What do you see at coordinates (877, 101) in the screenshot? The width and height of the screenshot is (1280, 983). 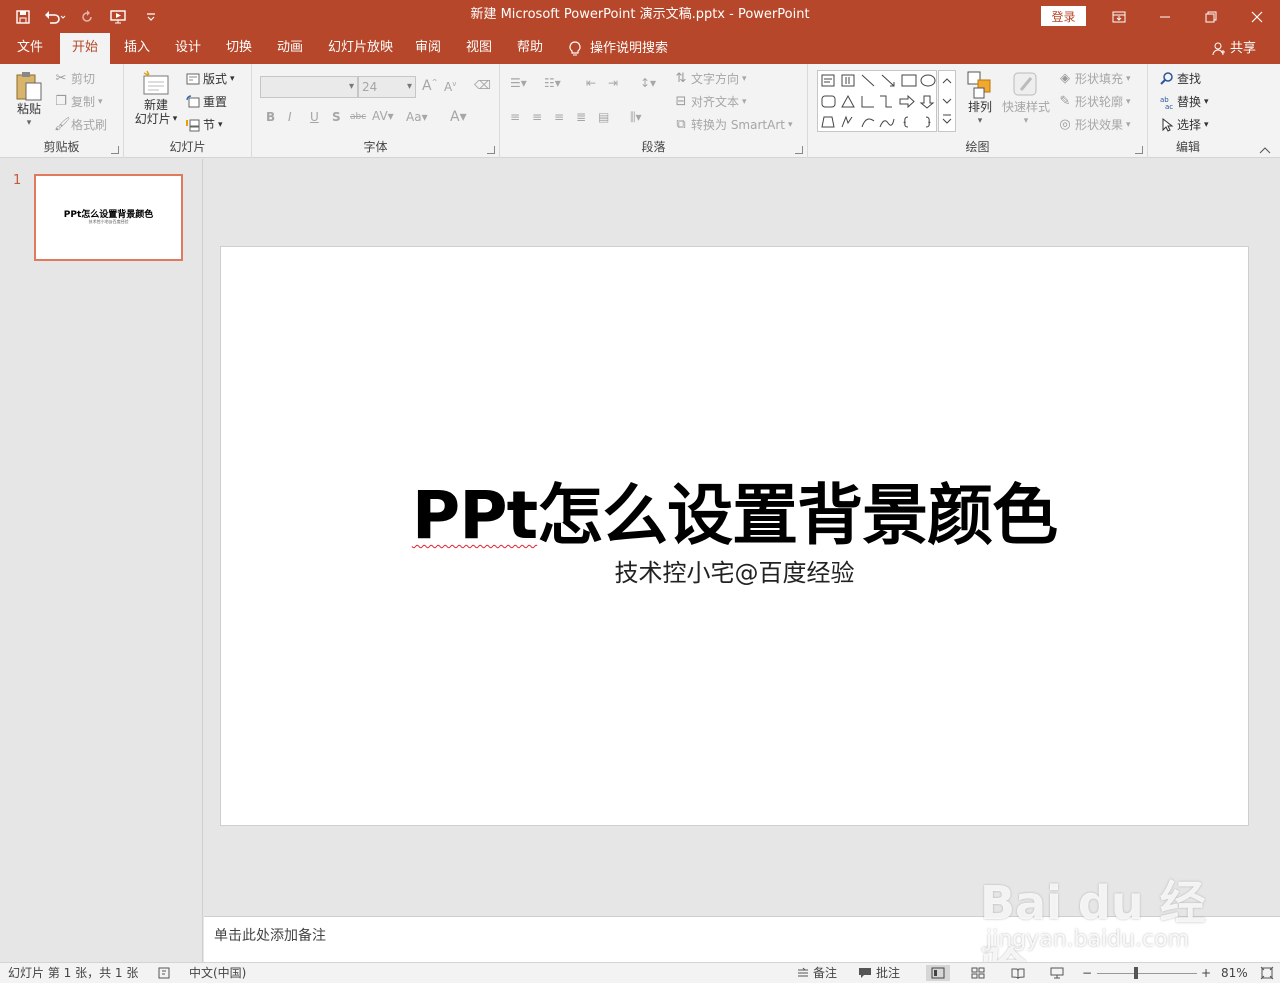 I see `shapes-gallery` at bounding box center [877, 101].